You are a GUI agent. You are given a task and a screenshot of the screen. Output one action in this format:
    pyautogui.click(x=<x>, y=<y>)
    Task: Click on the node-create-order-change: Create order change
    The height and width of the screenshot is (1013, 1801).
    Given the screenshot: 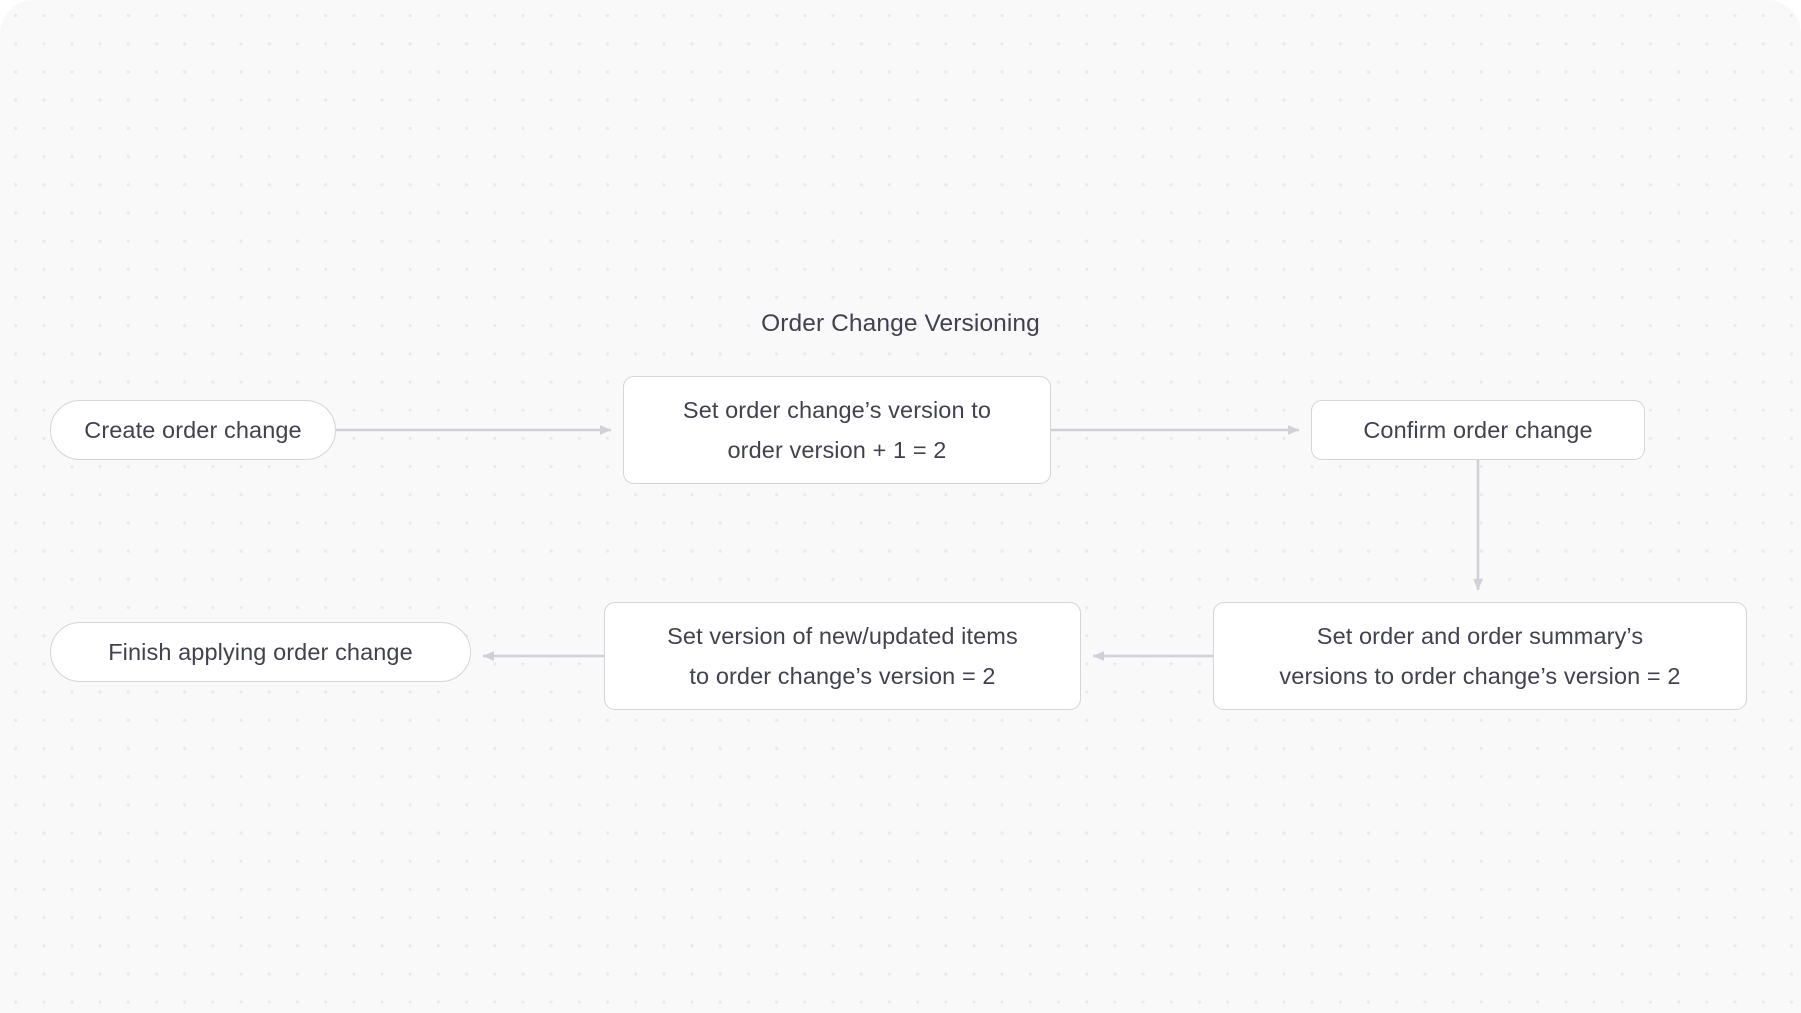 What is the action you would take?
    pyautogui.click(x=193, y=430)
    